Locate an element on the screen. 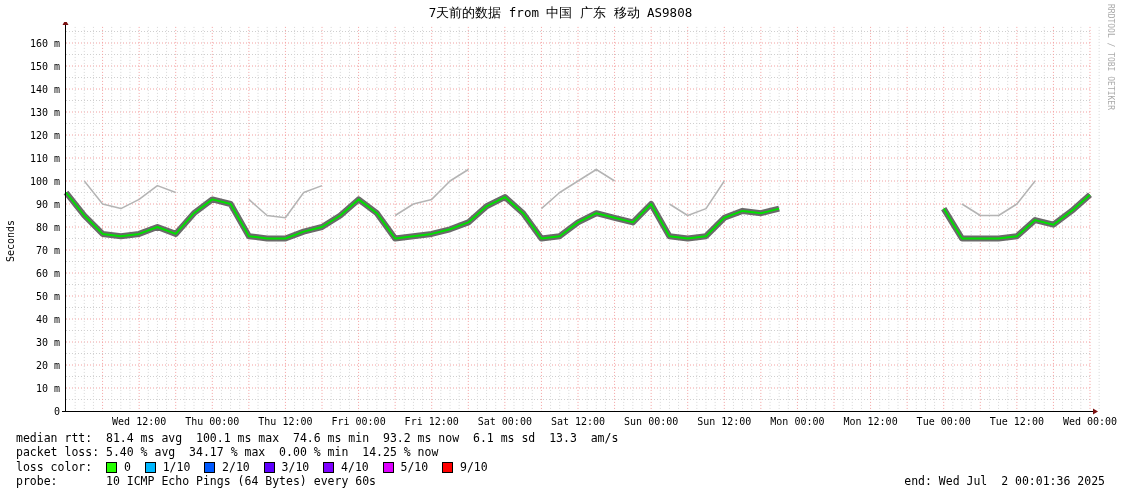 This screenshot has width=1121, height=494. y-tick-label: 10 m is located at coordinates (47, 388).